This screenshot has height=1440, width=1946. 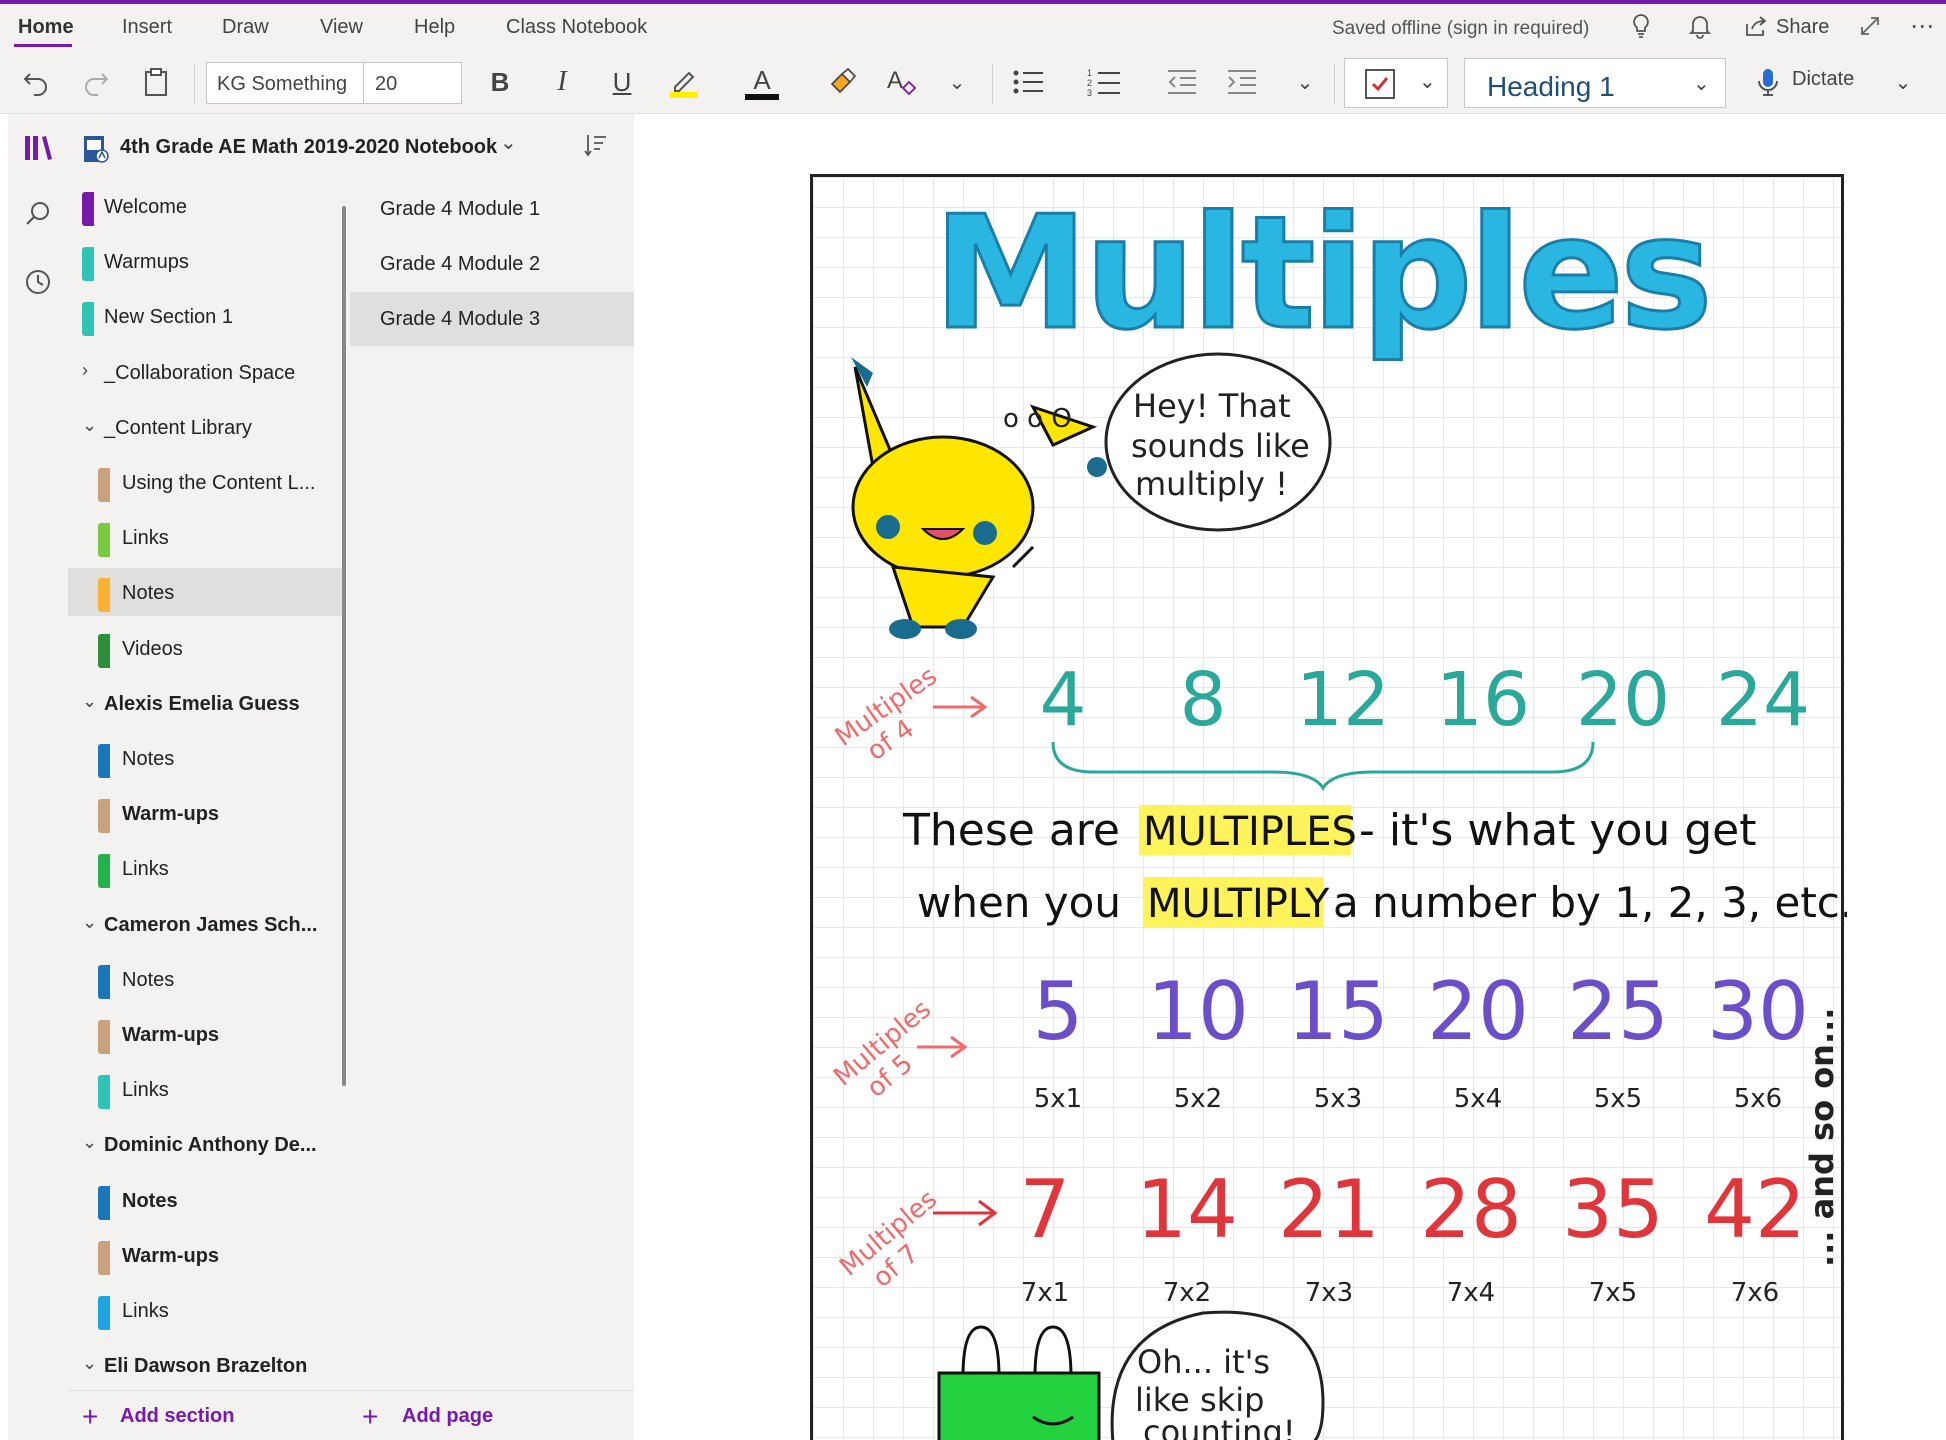 What do you see at coordinates (762, 82) in the screenshot?
I see `font-color-button: A` at bounding box center [762, 82].